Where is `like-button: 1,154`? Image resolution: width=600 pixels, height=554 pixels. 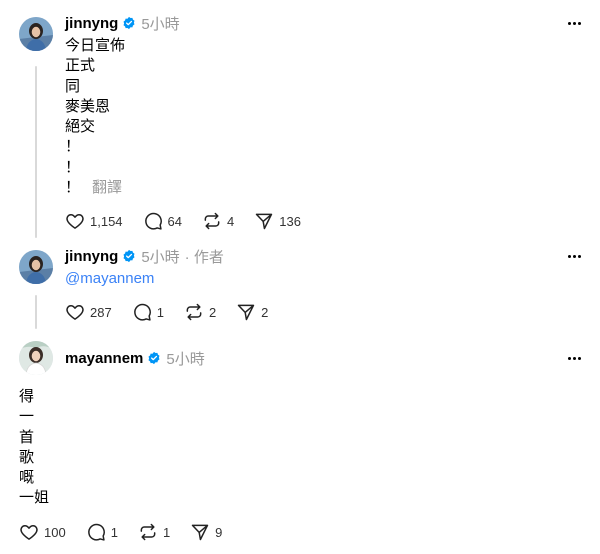 like-button: 1,154 is located at coordinates (94, 221).